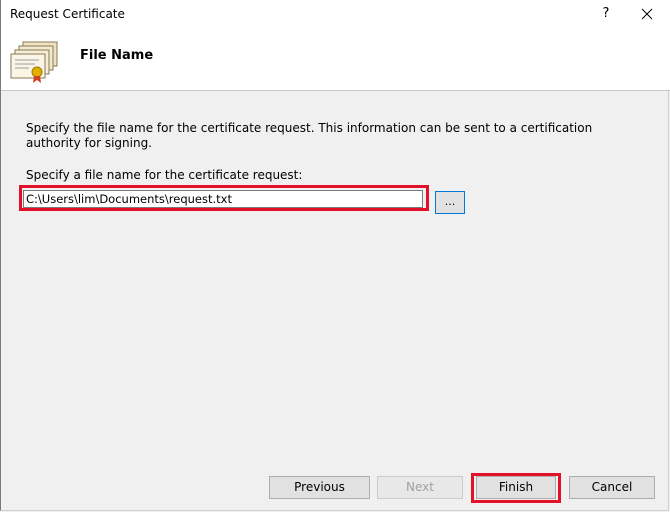  Describe the element at coordinates (223, 199) in the screenshot. I see `filename-input: C:\Users\lim\Documents\request.txt` at that location.